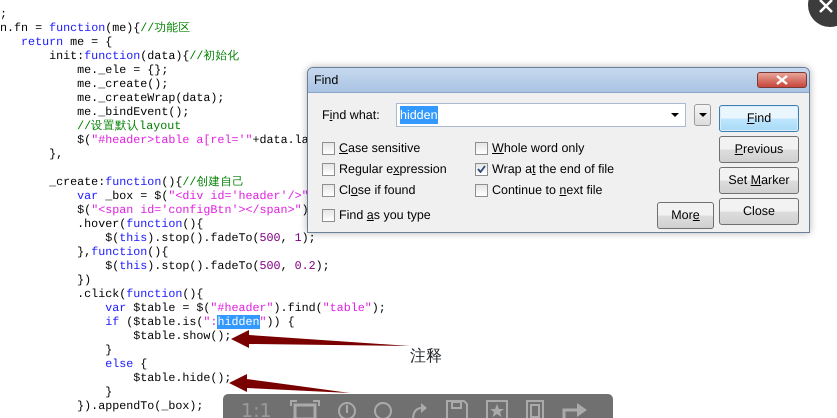  Describe the element at coordinates (56, 154) in the screenshot. I see `code-line: },` at that location.